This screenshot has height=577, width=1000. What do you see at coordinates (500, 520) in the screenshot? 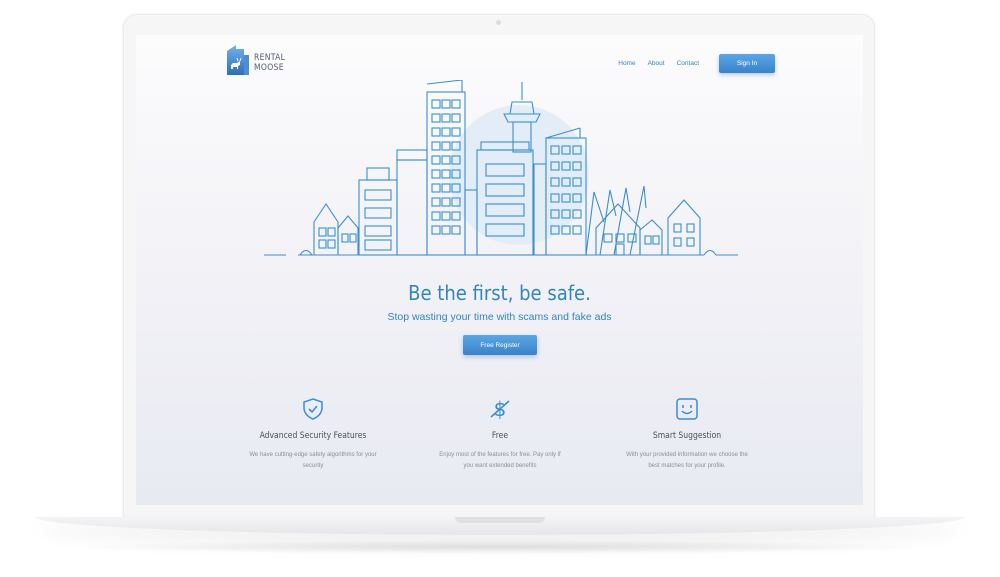
I see `laptop-notch` at bounding box center [500, 520].